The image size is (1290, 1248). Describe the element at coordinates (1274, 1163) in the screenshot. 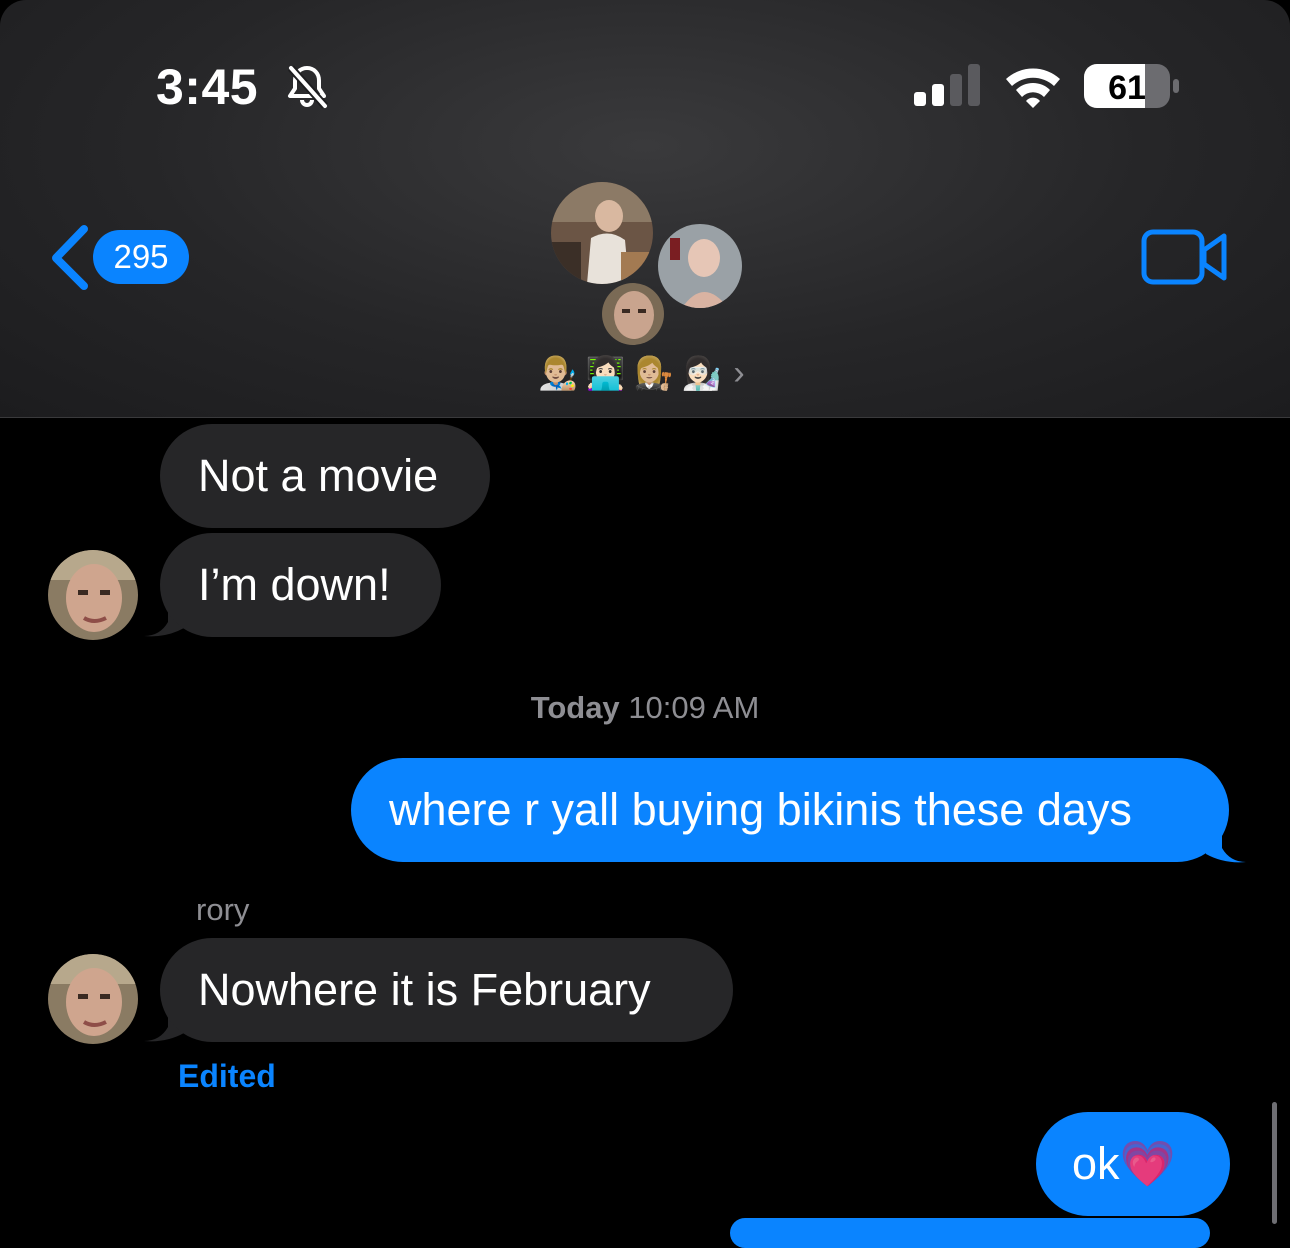

I see `scrollbar` at that location.